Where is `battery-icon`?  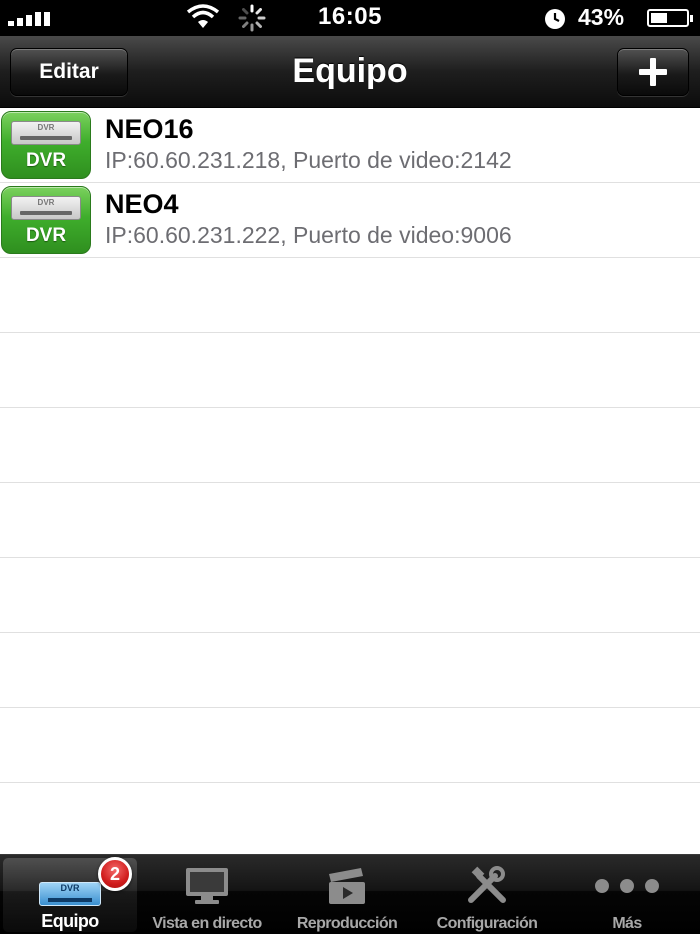
battery-icon is located at coordinates (670, 18).